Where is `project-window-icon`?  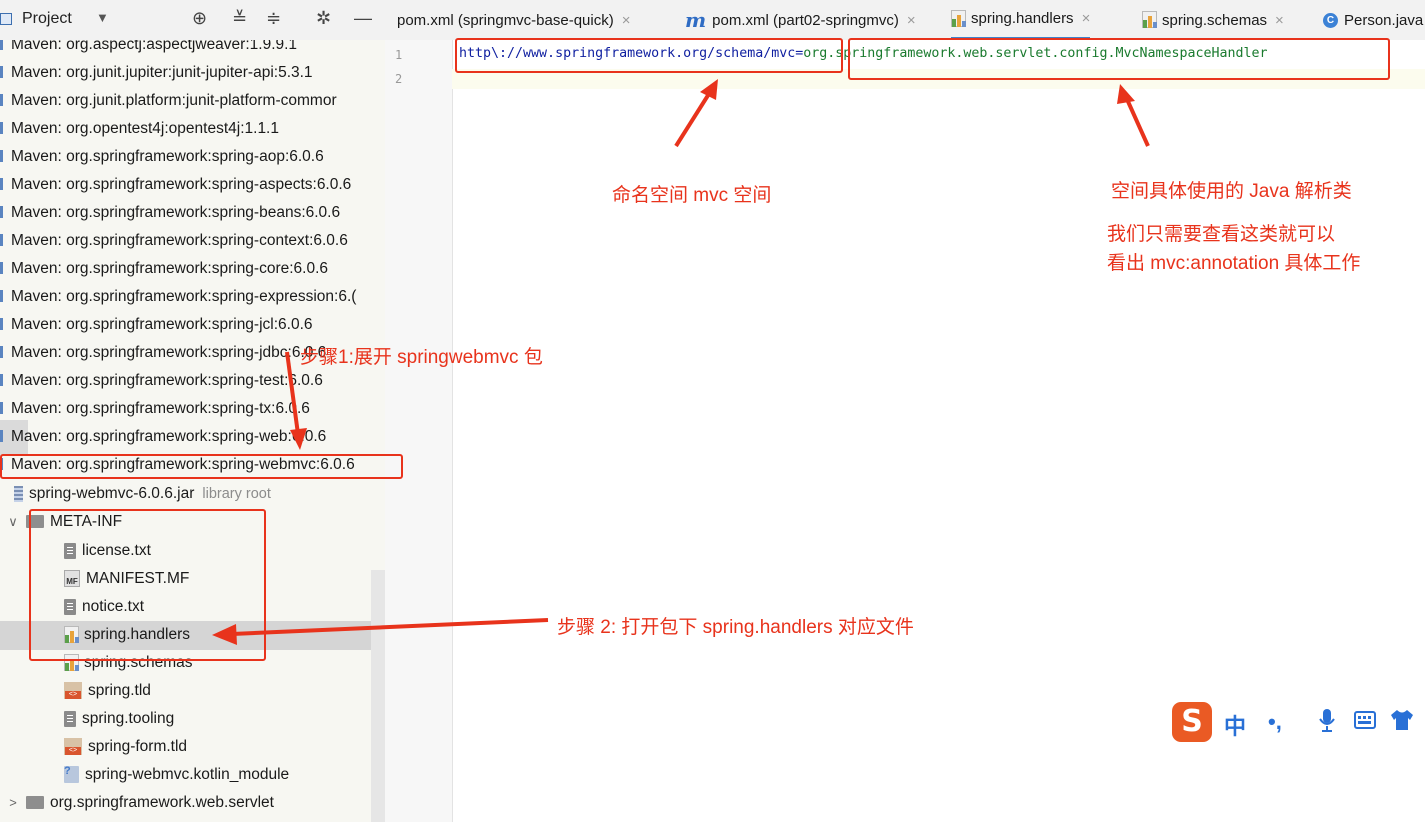
project-window-icon is located at coordinates (6, 19).